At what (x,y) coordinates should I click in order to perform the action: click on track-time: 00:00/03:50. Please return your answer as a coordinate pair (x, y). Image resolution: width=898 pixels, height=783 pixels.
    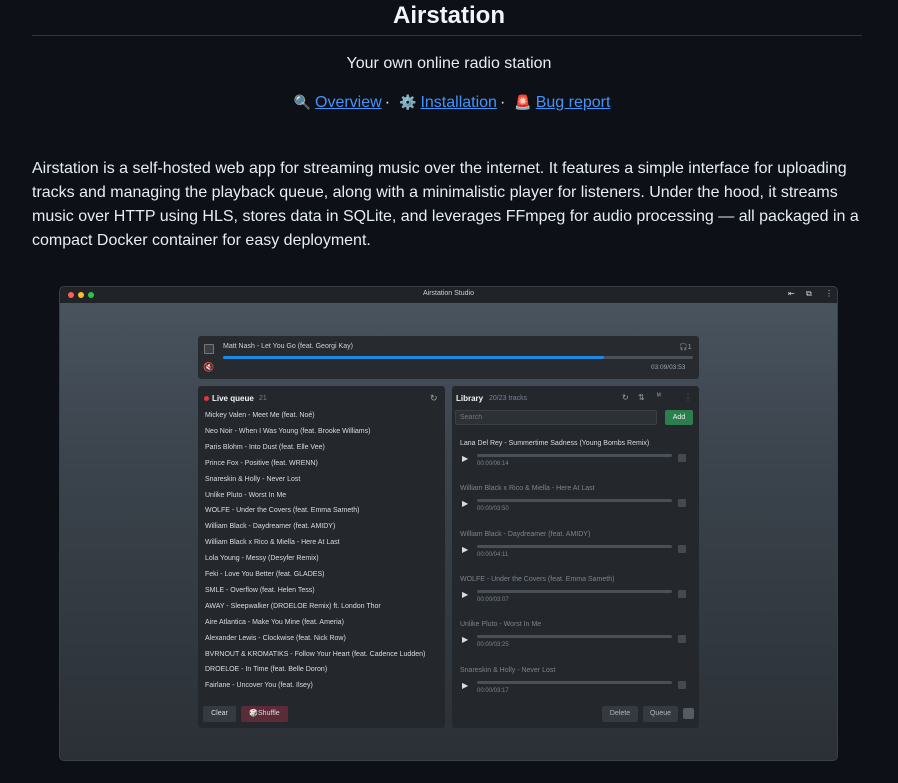
    Looking at the image, I should click on (493, 509).